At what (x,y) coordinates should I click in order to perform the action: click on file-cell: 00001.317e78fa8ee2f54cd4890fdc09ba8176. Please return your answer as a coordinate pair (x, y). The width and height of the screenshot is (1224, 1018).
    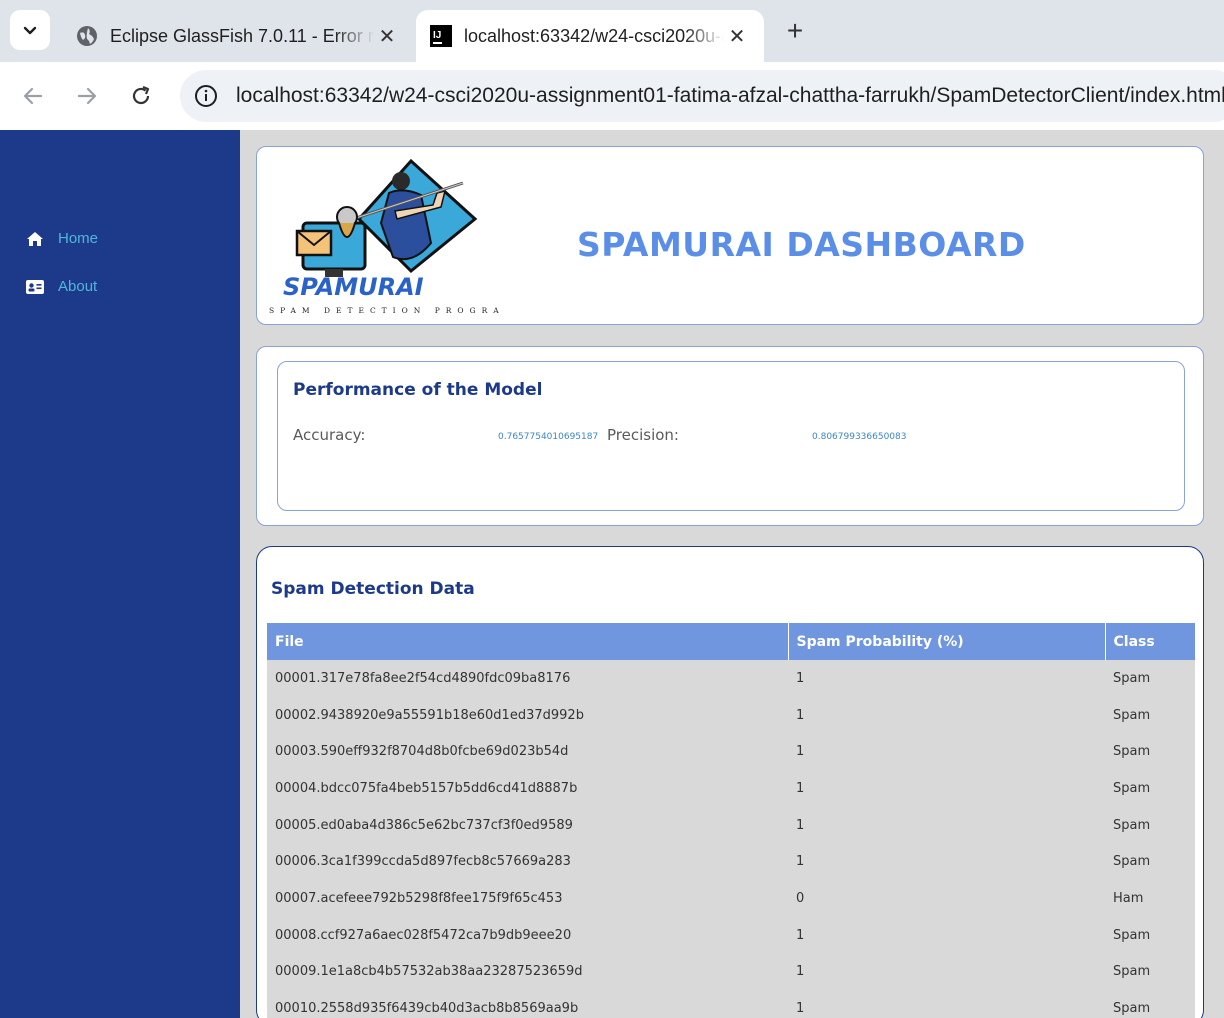
    Looking at the image, I should click on (527, 678).